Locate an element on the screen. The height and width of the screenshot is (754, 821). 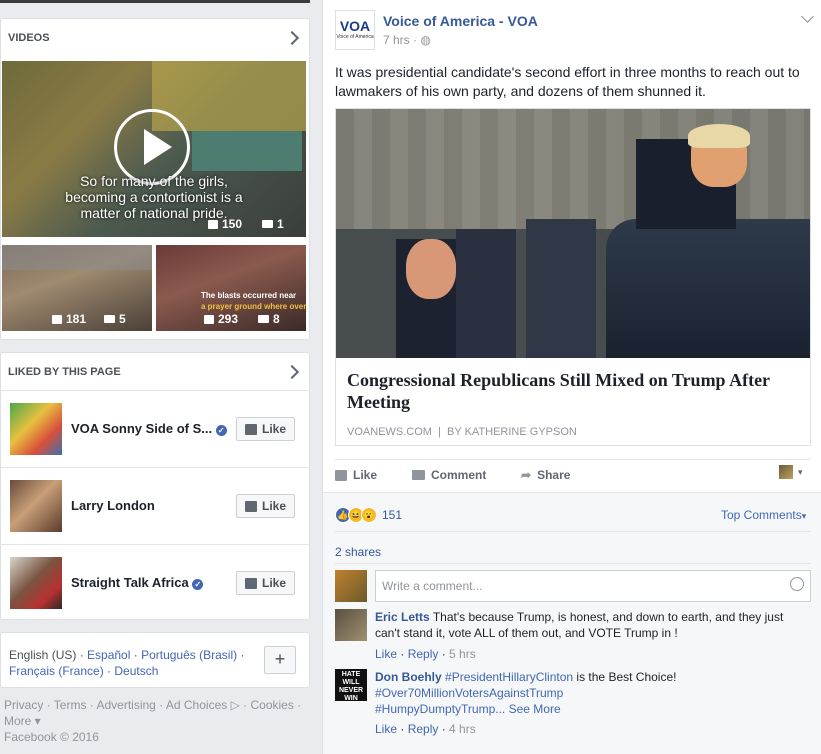
add-language-button: + is located at coordinates (280, 660).